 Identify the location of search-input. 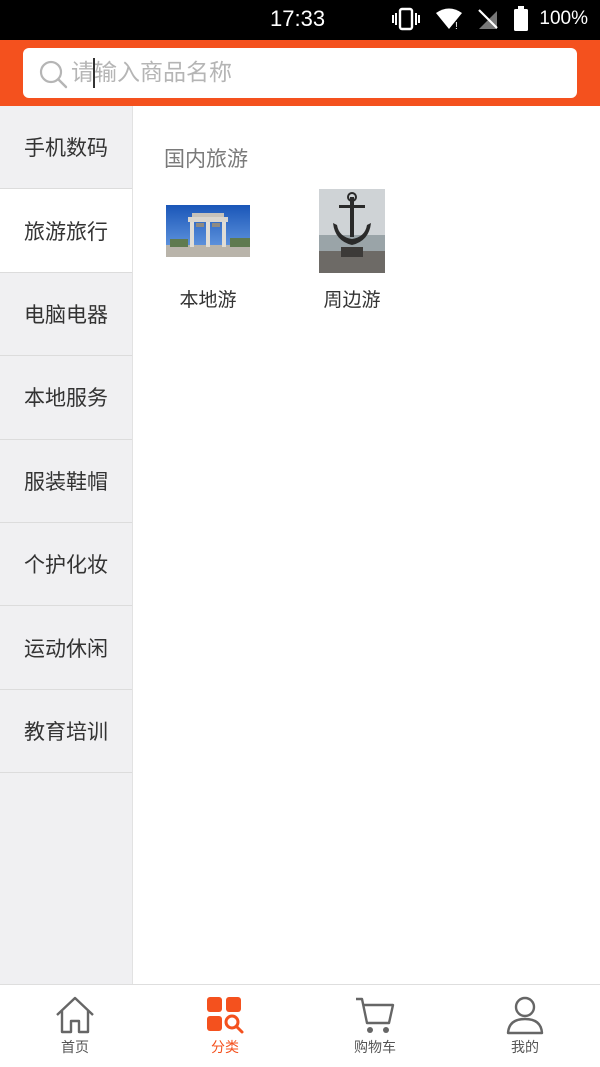
(316, 73).